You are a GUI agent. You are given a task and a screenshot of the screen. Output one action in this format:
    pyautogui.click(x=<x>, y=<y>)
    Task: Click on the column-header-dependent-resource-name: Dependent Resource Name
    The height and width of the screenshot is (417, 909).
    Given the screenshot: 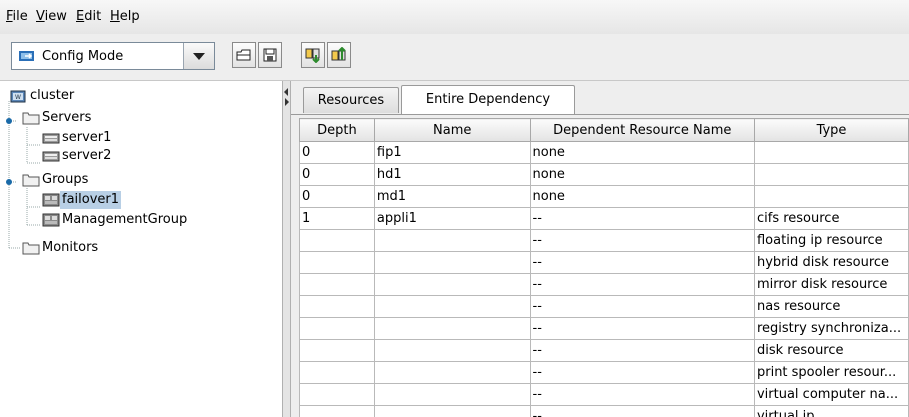 What is the action you would take?
    pyautogui.click(x=642, y=130)
    